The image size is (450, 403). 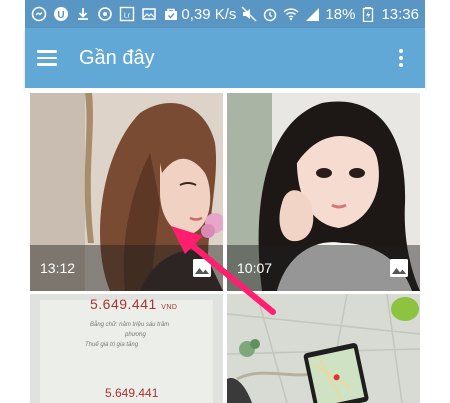 I want to click on menu-icon, so click(x=47, y=51).